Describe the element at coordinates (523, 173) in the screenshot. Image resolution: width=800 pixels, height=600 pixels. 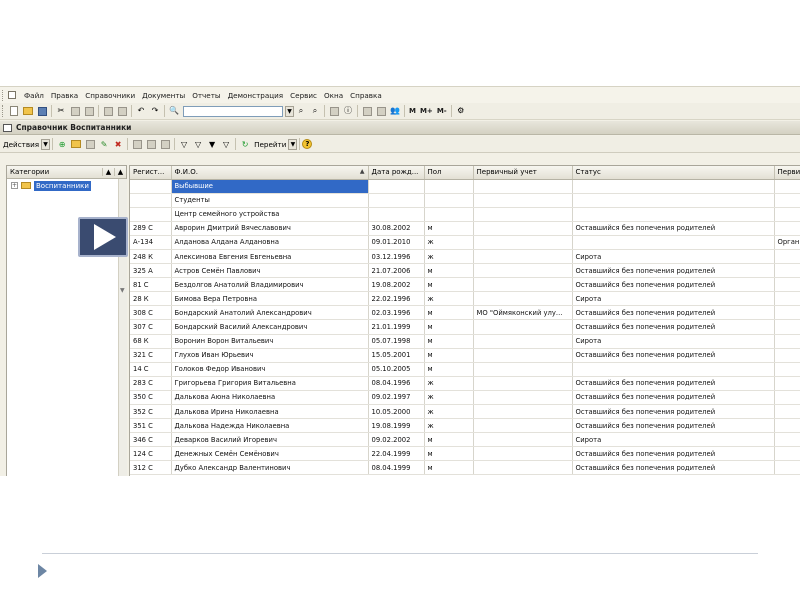
I see `column-header-primary: Первичный учет` at that location.